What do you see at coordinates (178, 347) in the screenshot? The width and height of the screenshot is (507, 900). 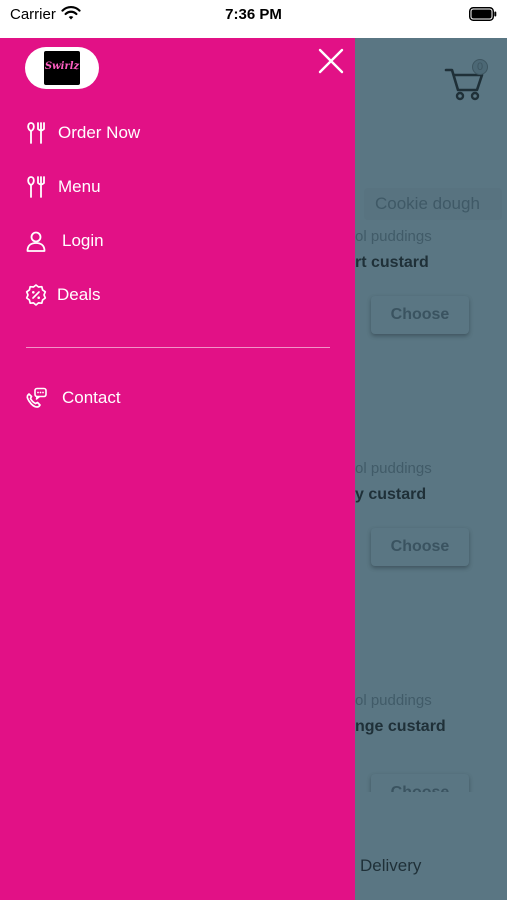 I see `menu-divider` at bounding box center [178, 347].